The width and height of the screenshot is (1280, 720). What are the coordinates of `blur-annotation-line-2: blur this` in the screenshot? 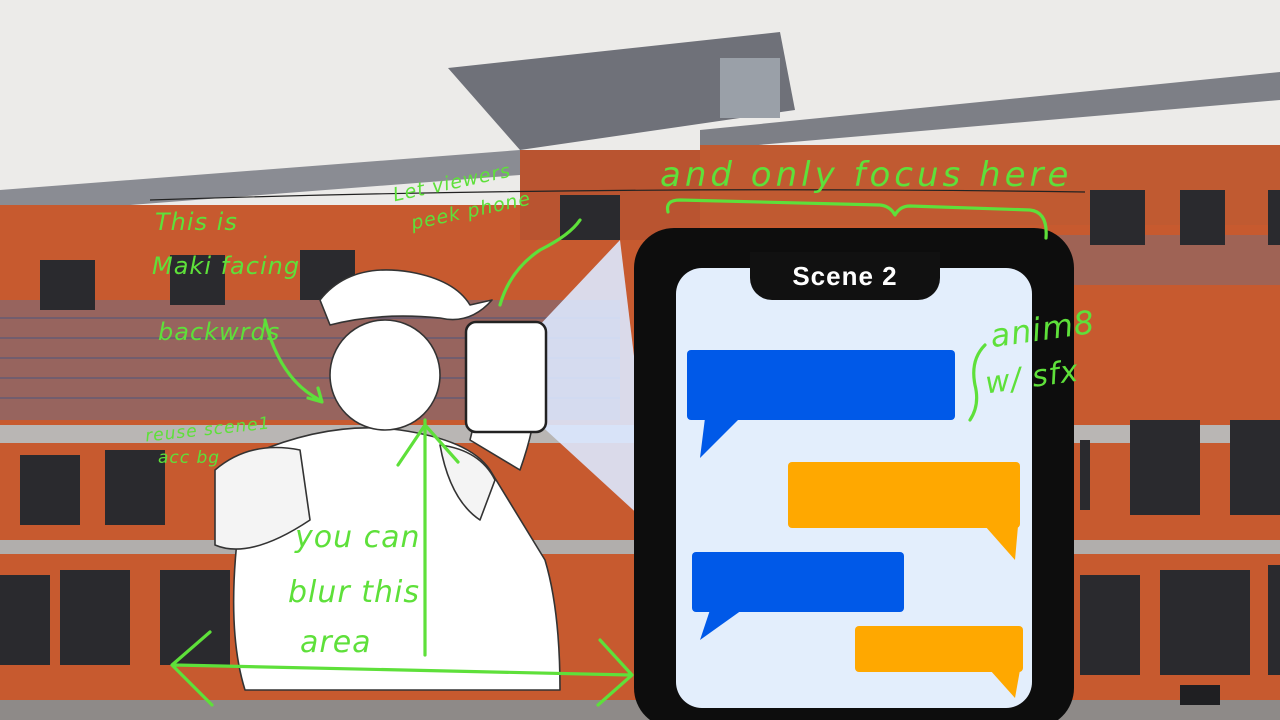 It's located at (354, 592).